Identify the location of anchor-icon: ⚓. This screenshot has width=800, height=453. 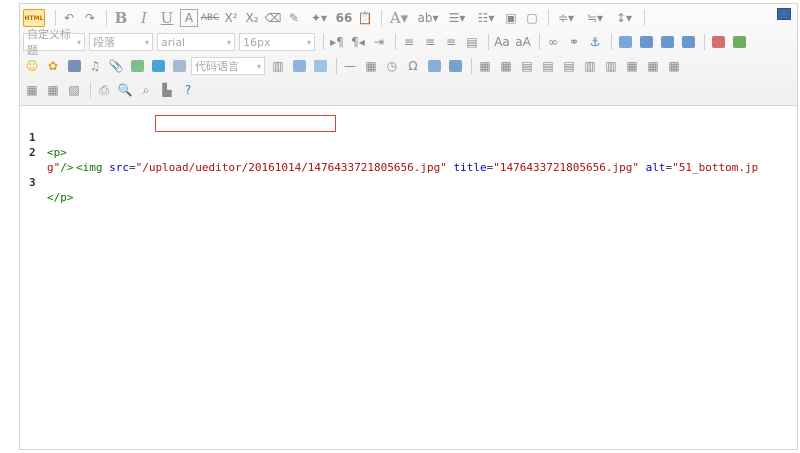
(595, 42).